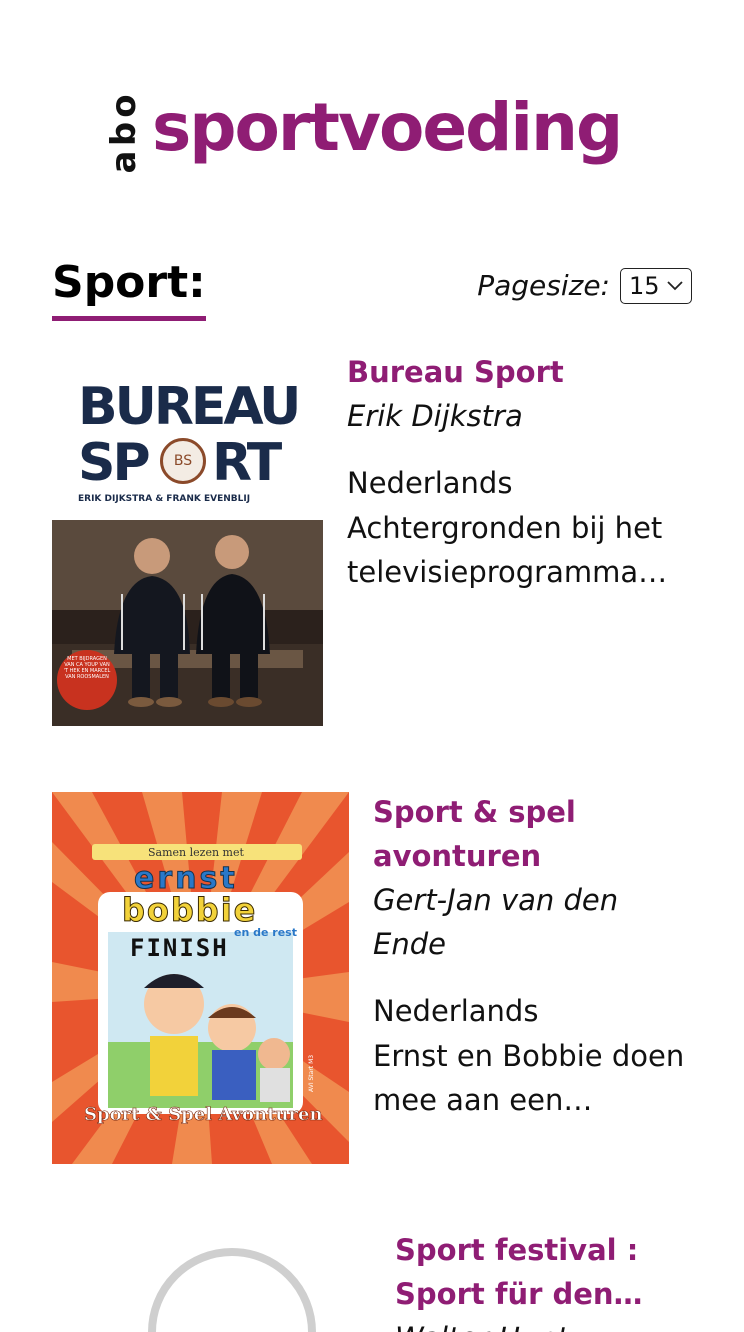 The image size is (744, 1332). Describe the element at coordinates (517, 372) in the screenshot. I see `book-title: Bureau Sport` at that location.